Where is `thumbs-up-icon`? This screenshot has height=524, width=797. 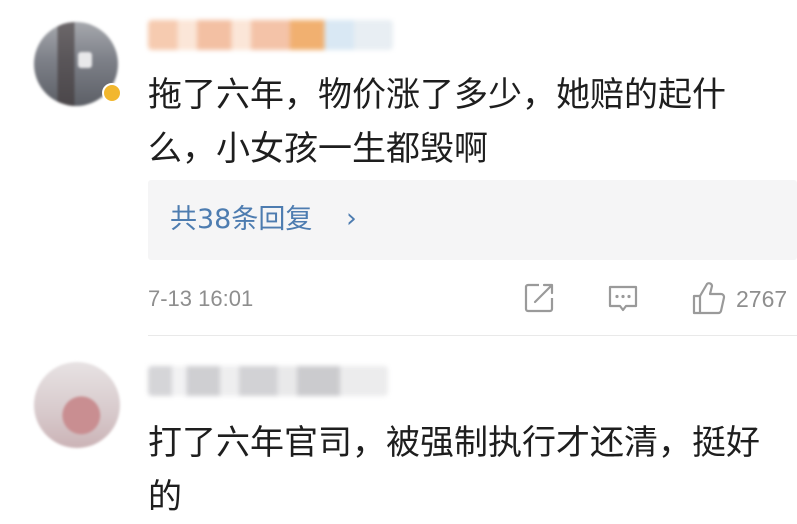 thumbs-up-icon is located at coordinates (709, 298).